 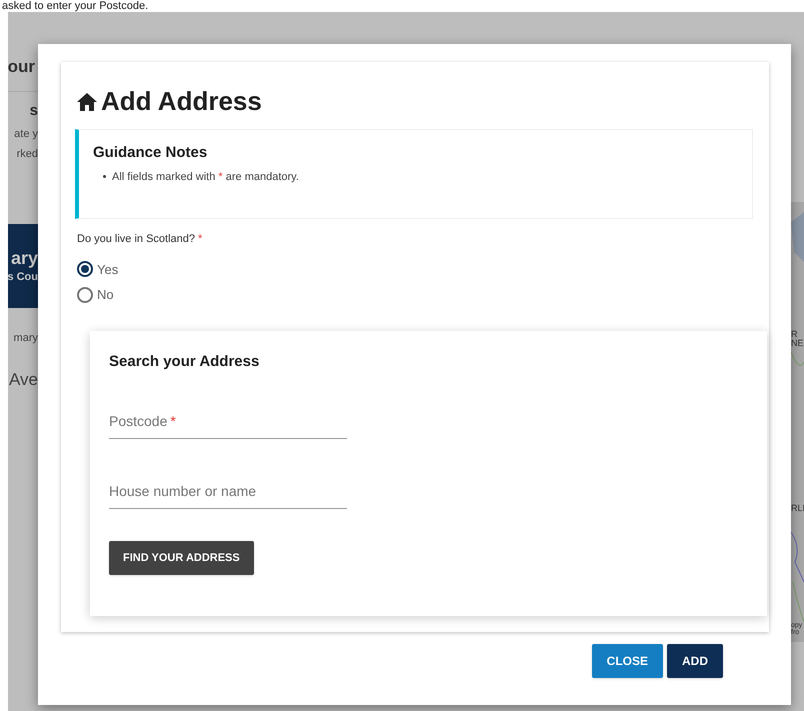 I want to click on radio-option: Yes, so click(x=415, y=269).